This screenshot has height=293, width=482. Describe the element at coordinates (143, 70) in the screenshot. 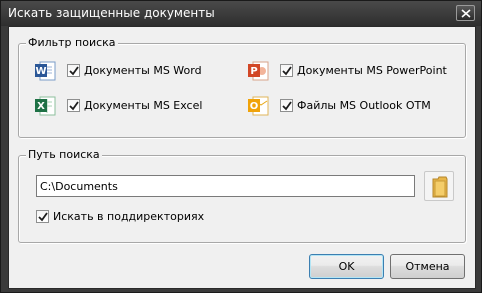

I see `word-filter-label: Документы MS Word` at that location.